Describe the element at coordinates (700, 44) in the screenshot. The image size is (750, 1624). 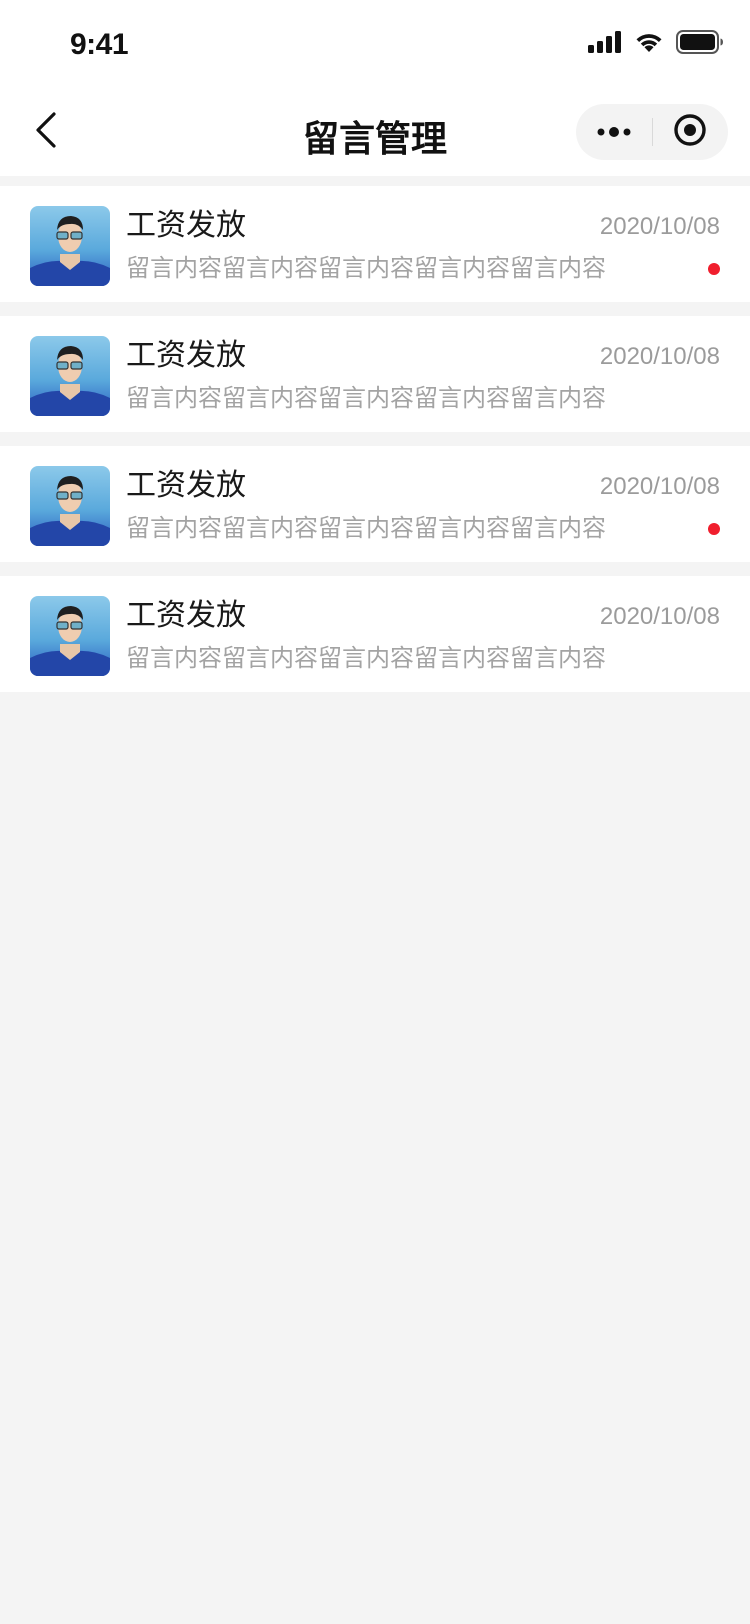
I see `battery-icon` at that location.